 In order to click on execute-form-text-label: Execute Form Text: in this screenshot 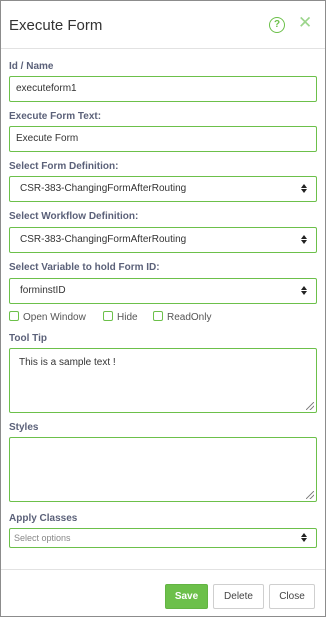, I will do `click(55, 116)`.